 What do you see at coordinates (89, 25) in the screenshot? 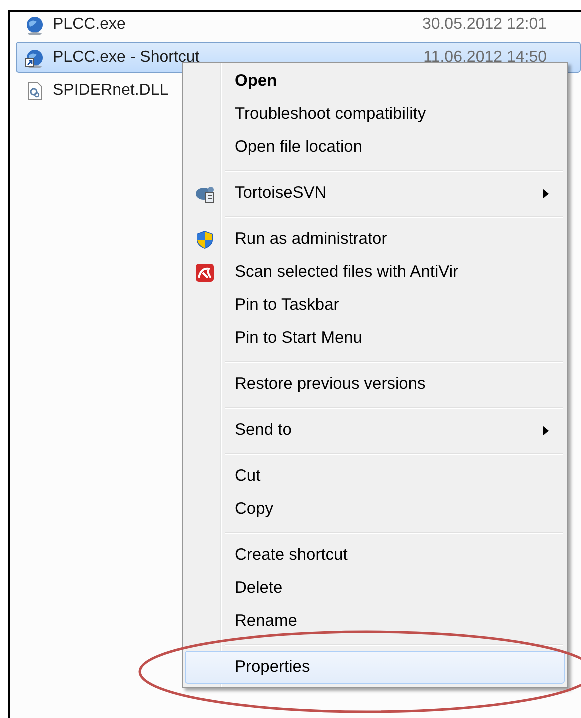
I see `file-name: PLCC.exe` at bounding box center [89, 25].